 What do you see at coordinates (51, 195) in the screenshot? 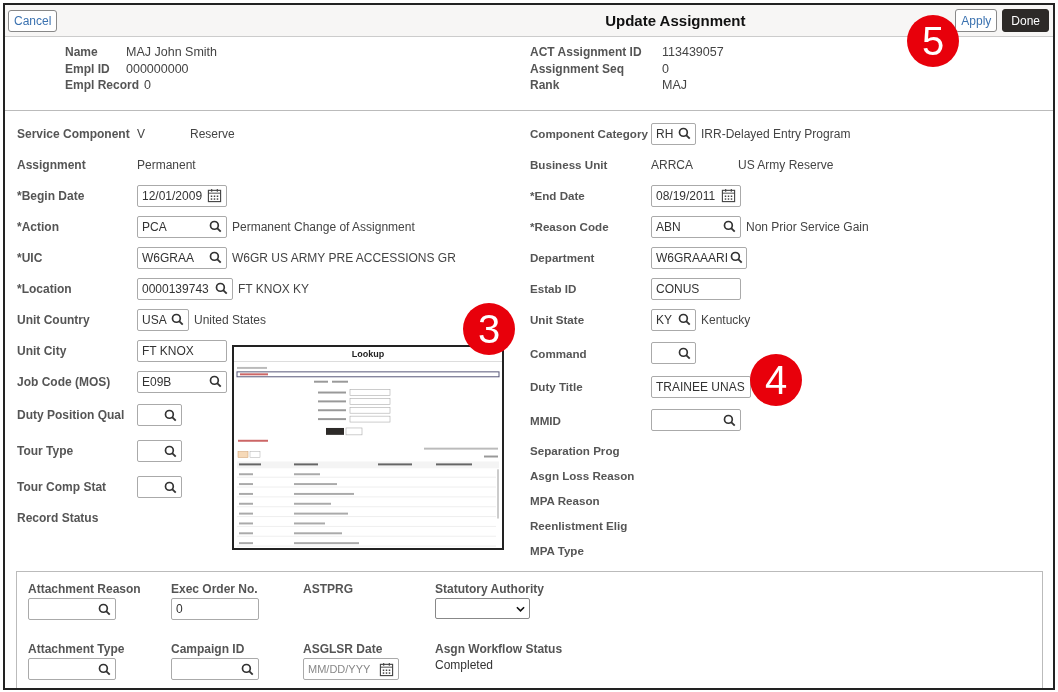
I see `field-label: *Begin Date` at bounding box center [51, 195].